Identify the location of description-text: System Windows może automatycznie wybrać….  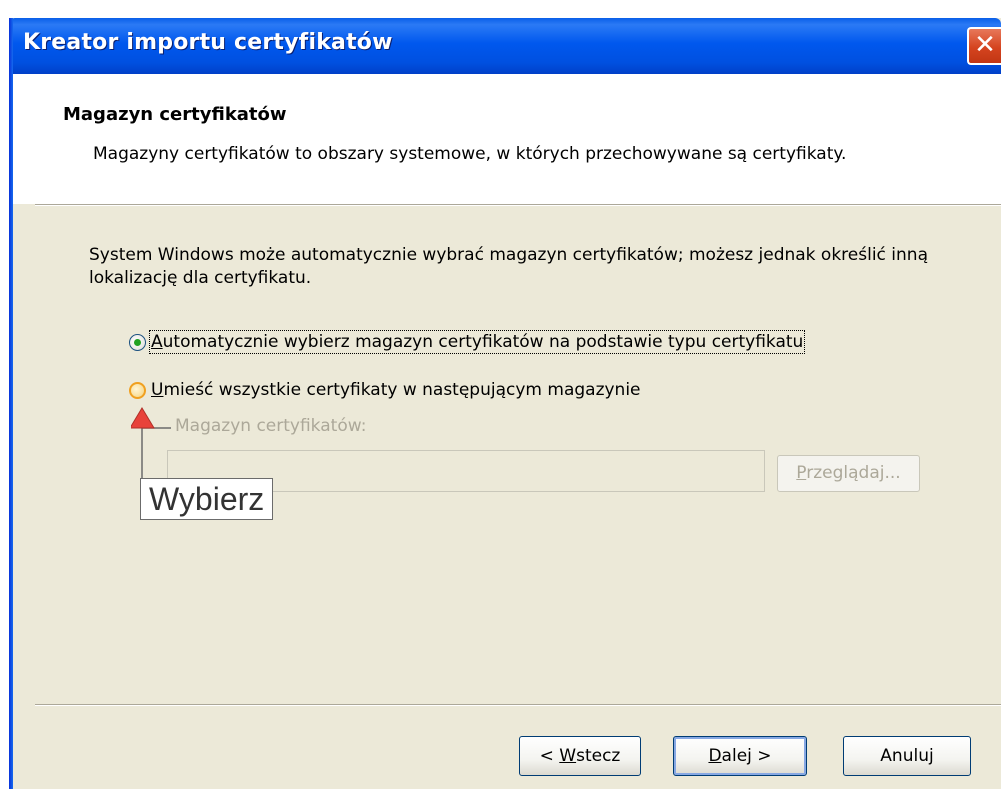
(508, 266).